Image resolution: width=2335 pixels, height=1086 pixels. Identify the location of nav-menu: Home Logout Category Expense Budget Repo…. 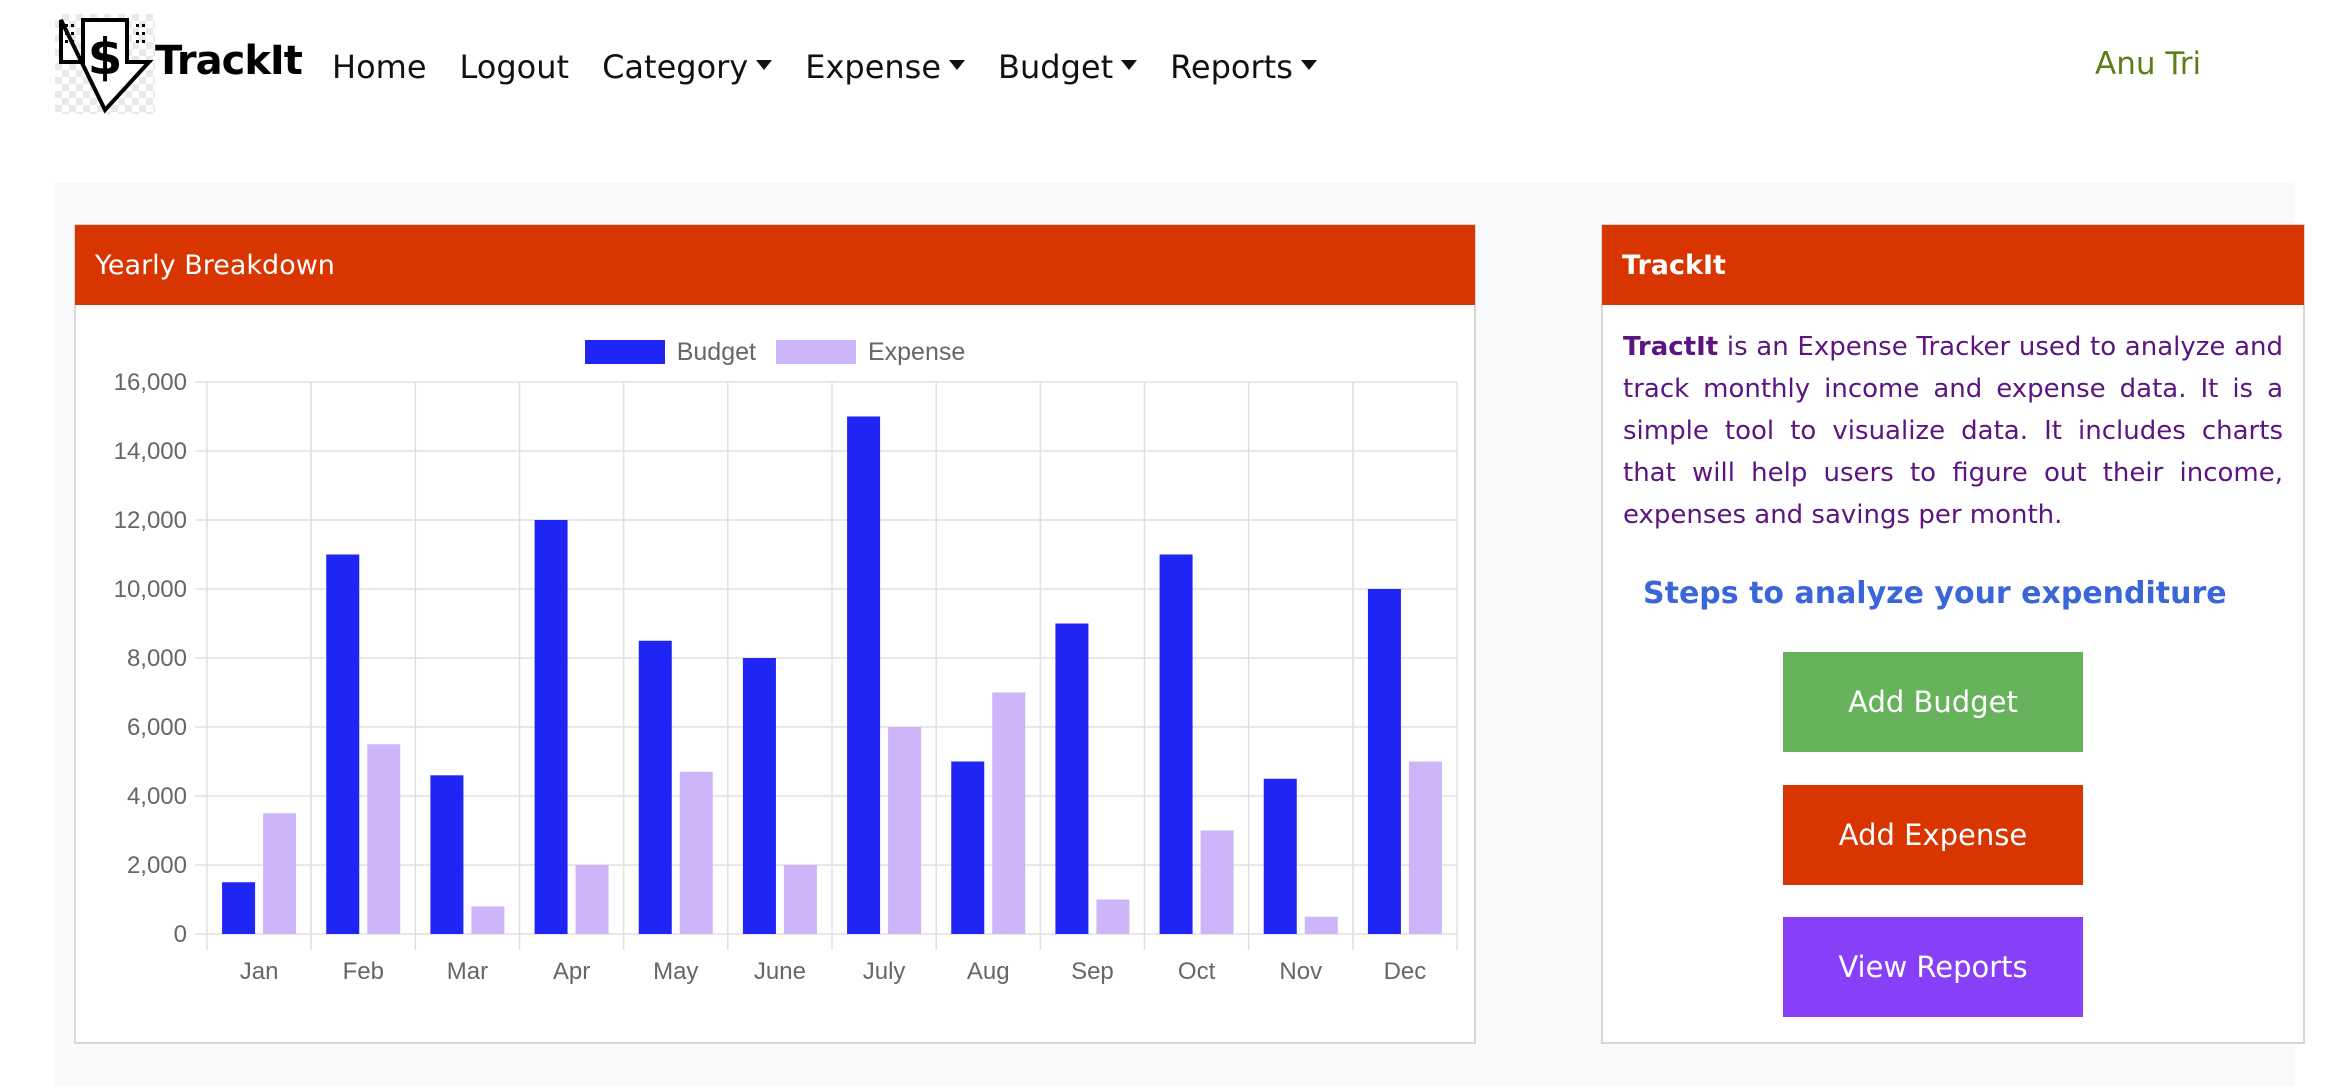
(841, 67).